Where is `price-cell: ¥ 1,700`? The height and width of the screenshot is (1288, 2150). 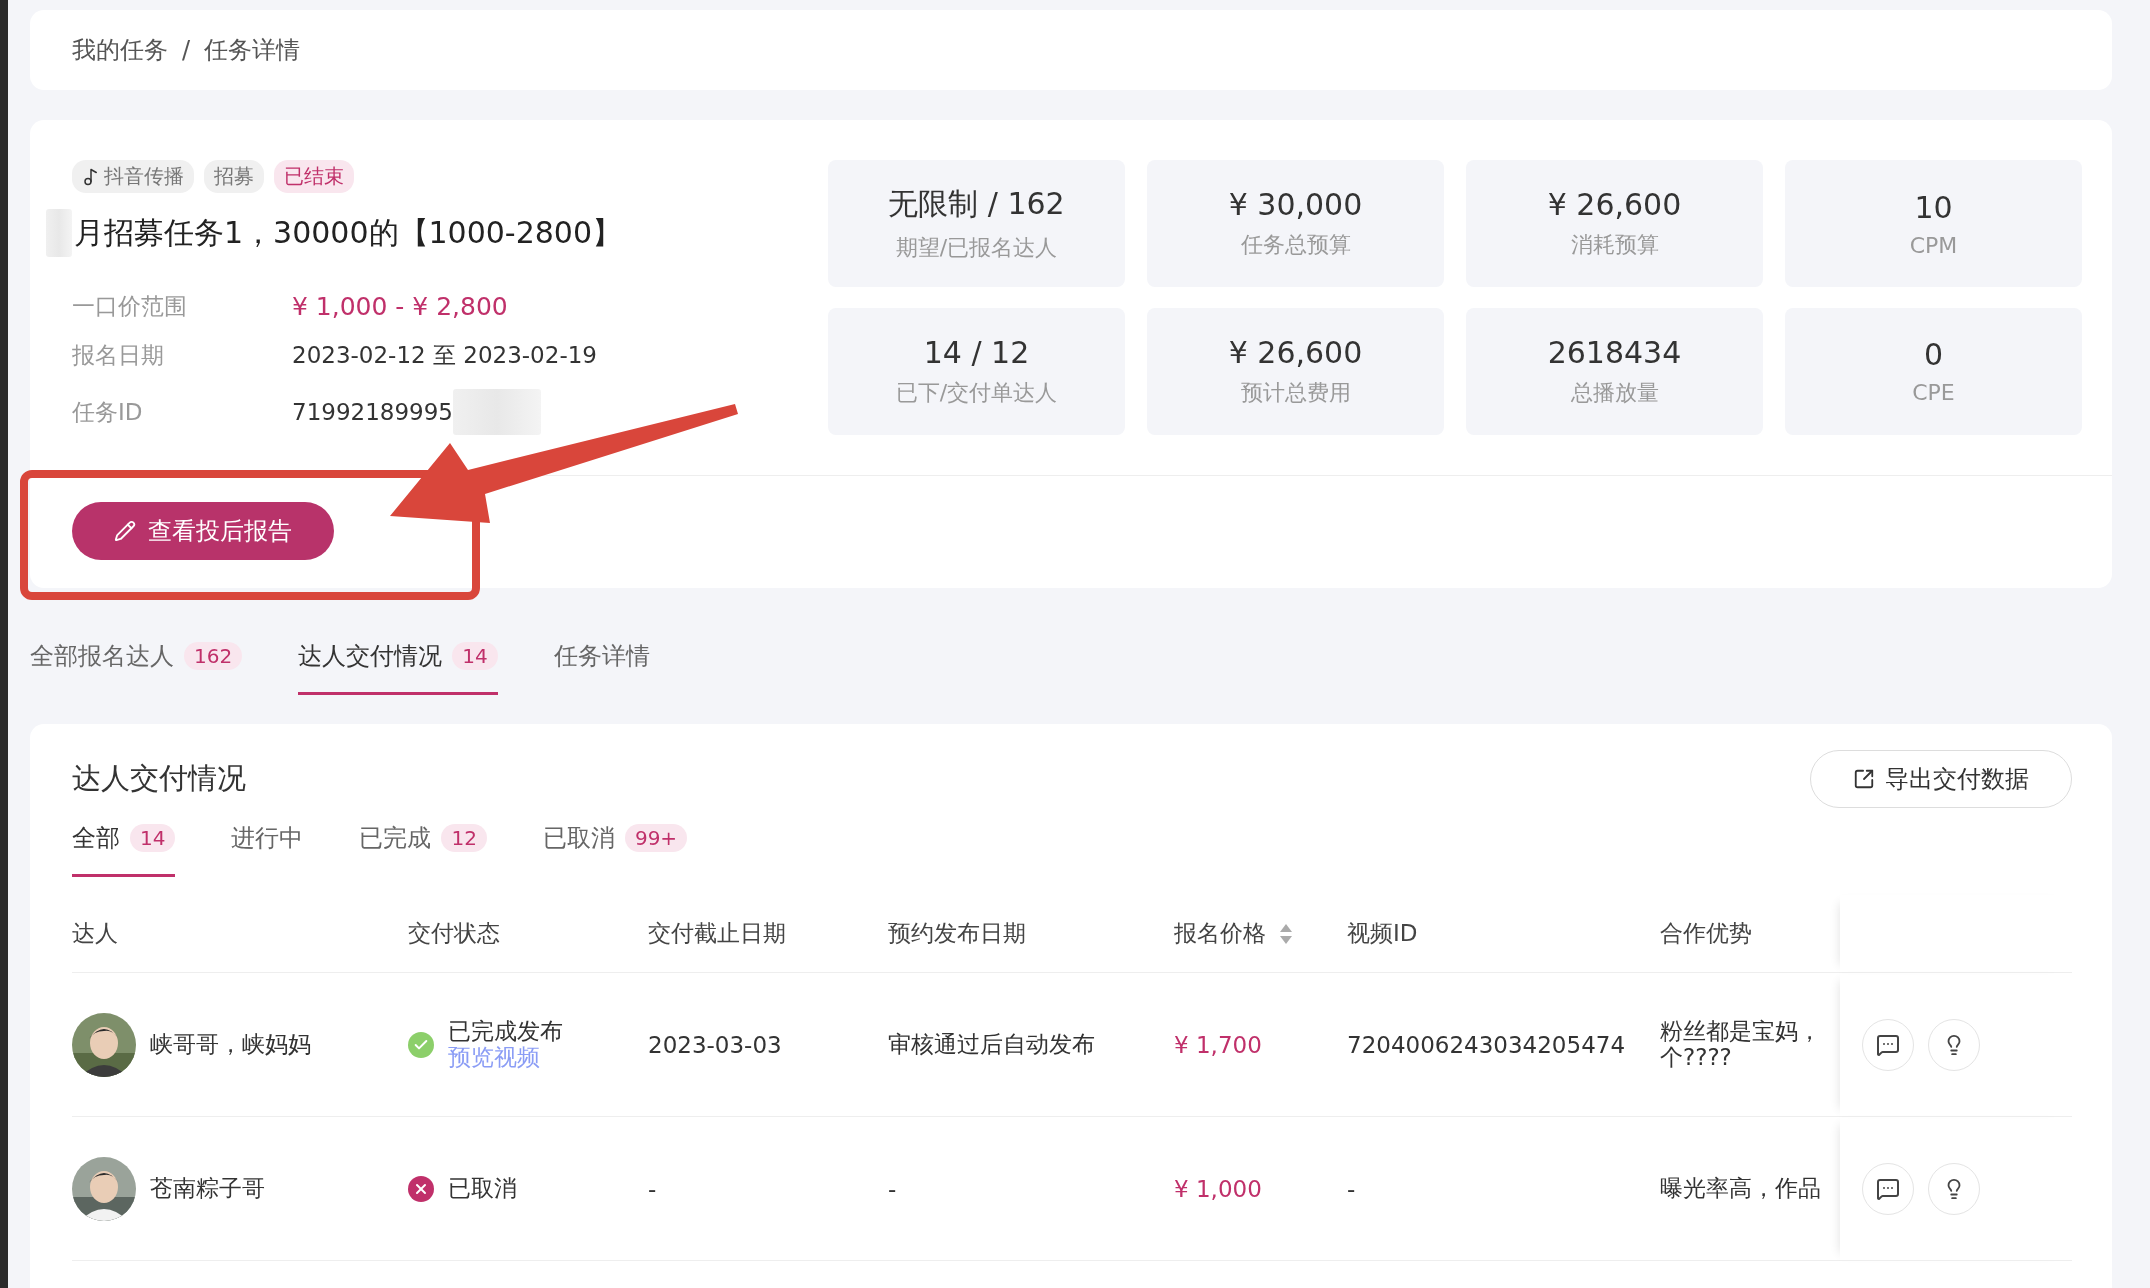 price-cell: ¥ 1,700 is located at coordinates (1218, 1044).